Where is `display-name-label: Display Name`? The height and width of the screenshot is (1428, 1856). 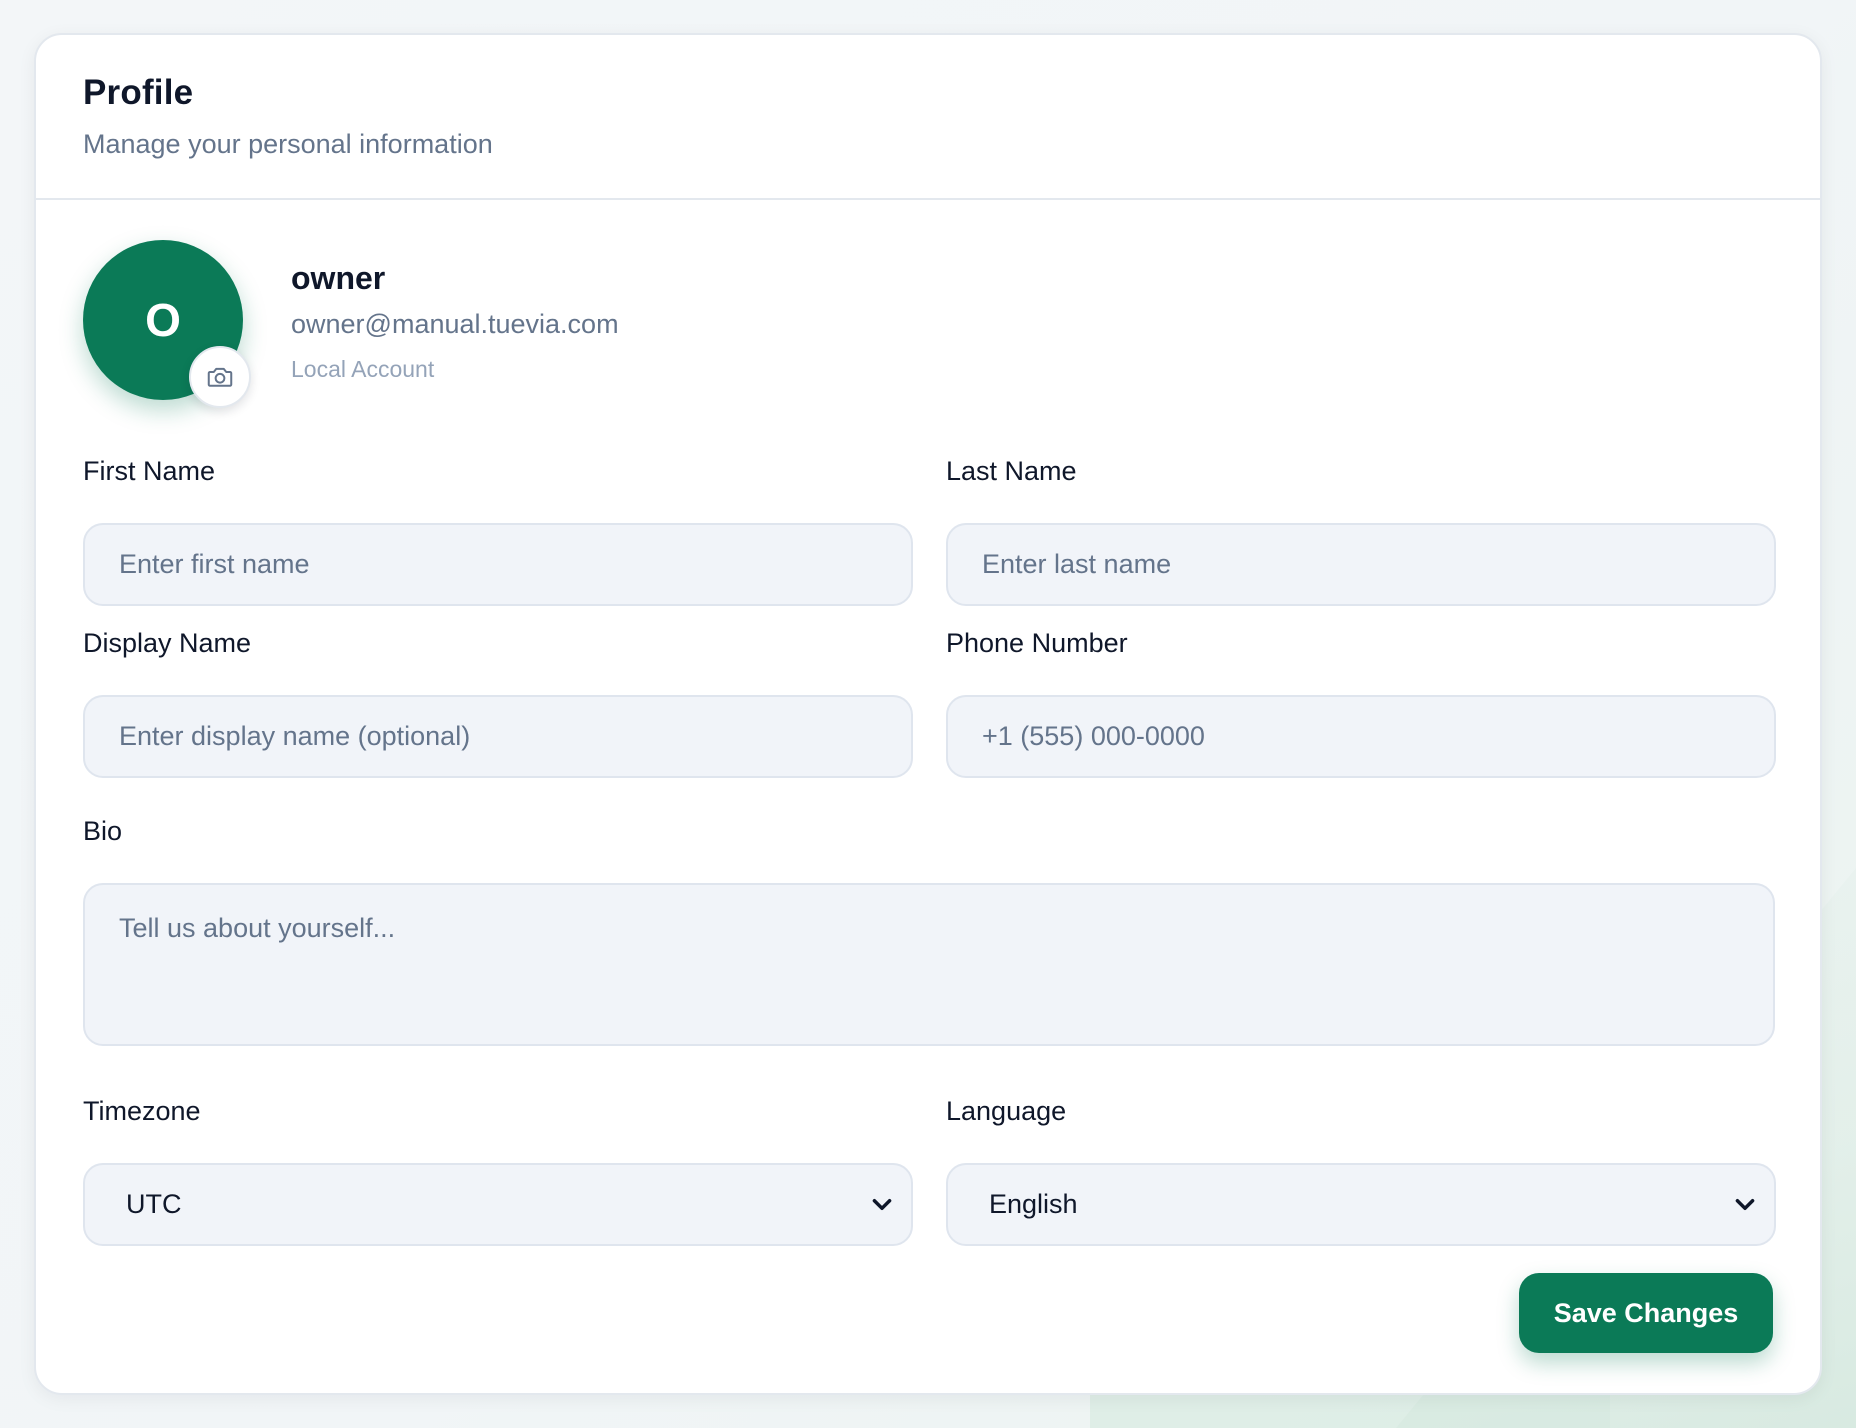
display-name-label: Display Name is located at coordinates (167, 643).